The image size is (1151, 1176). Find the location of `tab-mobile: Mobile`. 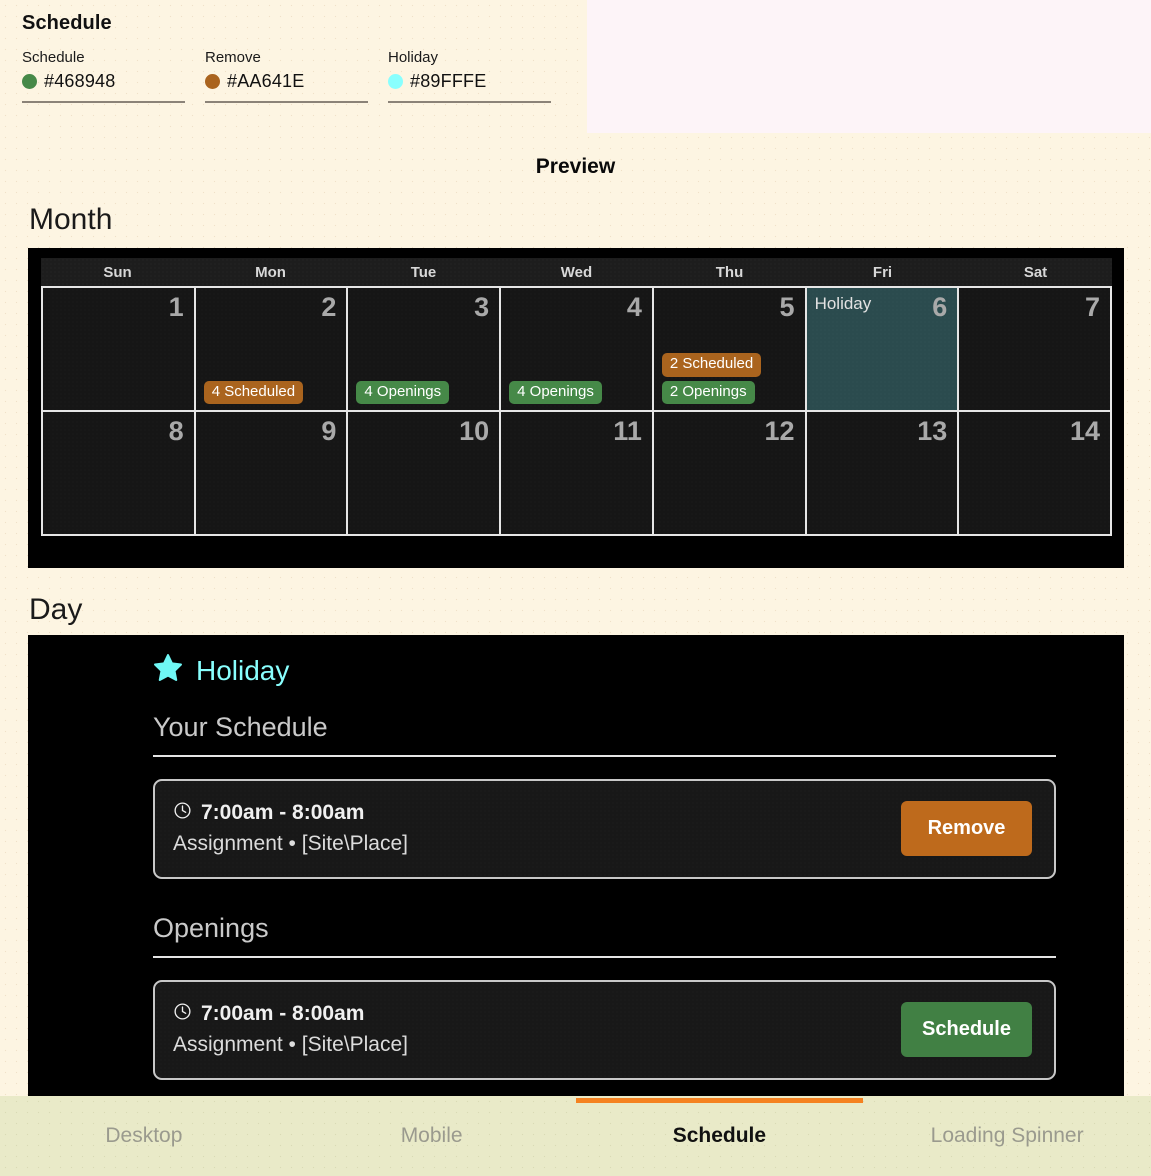

tab-mobile: Mobile is located at coordinates (432, 1136).